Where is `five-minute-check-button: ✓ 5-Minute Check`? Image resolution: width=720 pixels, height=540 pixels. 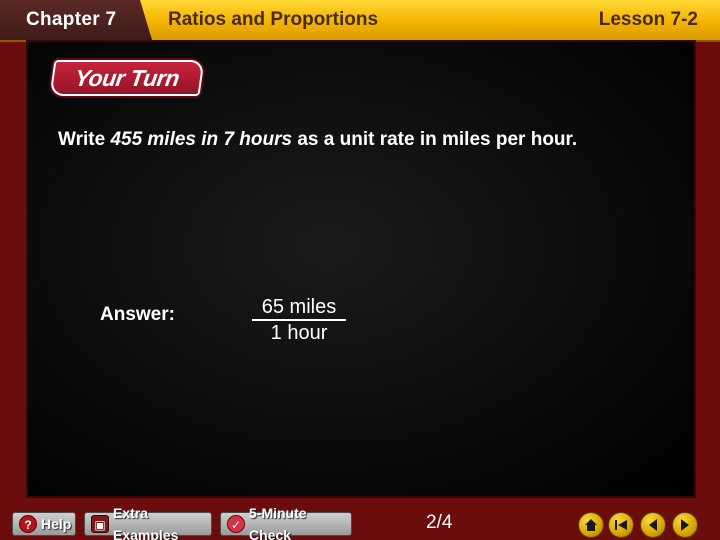 five-minute-check-button: ✓ 5-Minute Check is located at coordinates (286, 522).